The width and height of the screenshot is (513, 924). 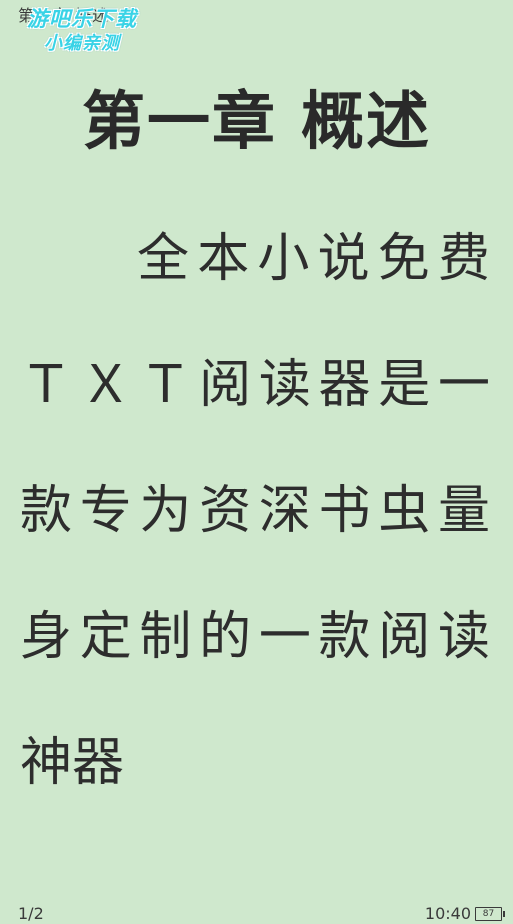 I want to click on content-line: ＴＸＴ阅读器是一, so click(x=255, y=385).